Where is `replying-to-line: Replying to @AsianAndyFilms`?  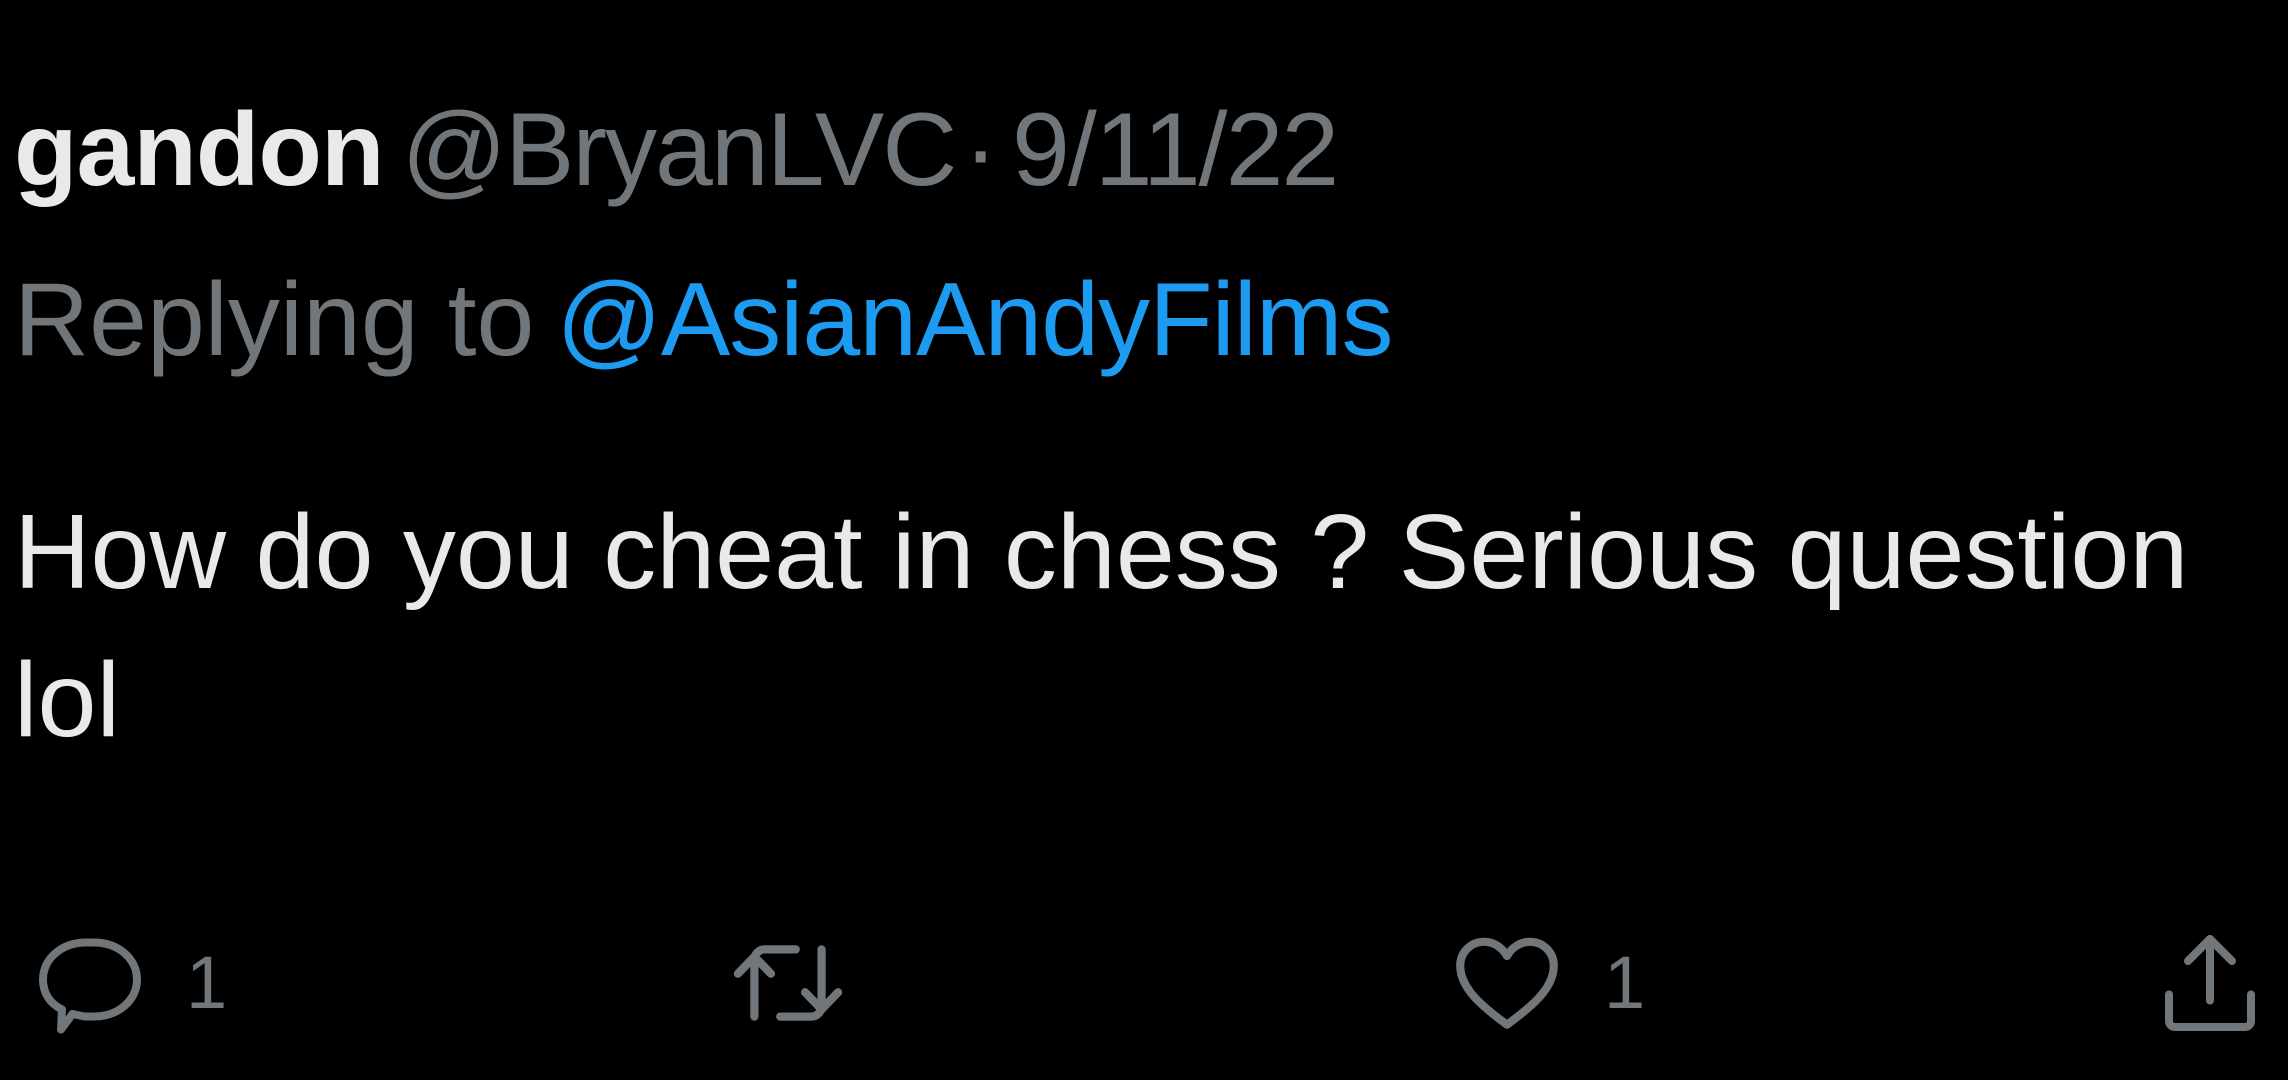
replying-to-line: Replying to @AsianAndyFilms is located at coordinates (703, 320).